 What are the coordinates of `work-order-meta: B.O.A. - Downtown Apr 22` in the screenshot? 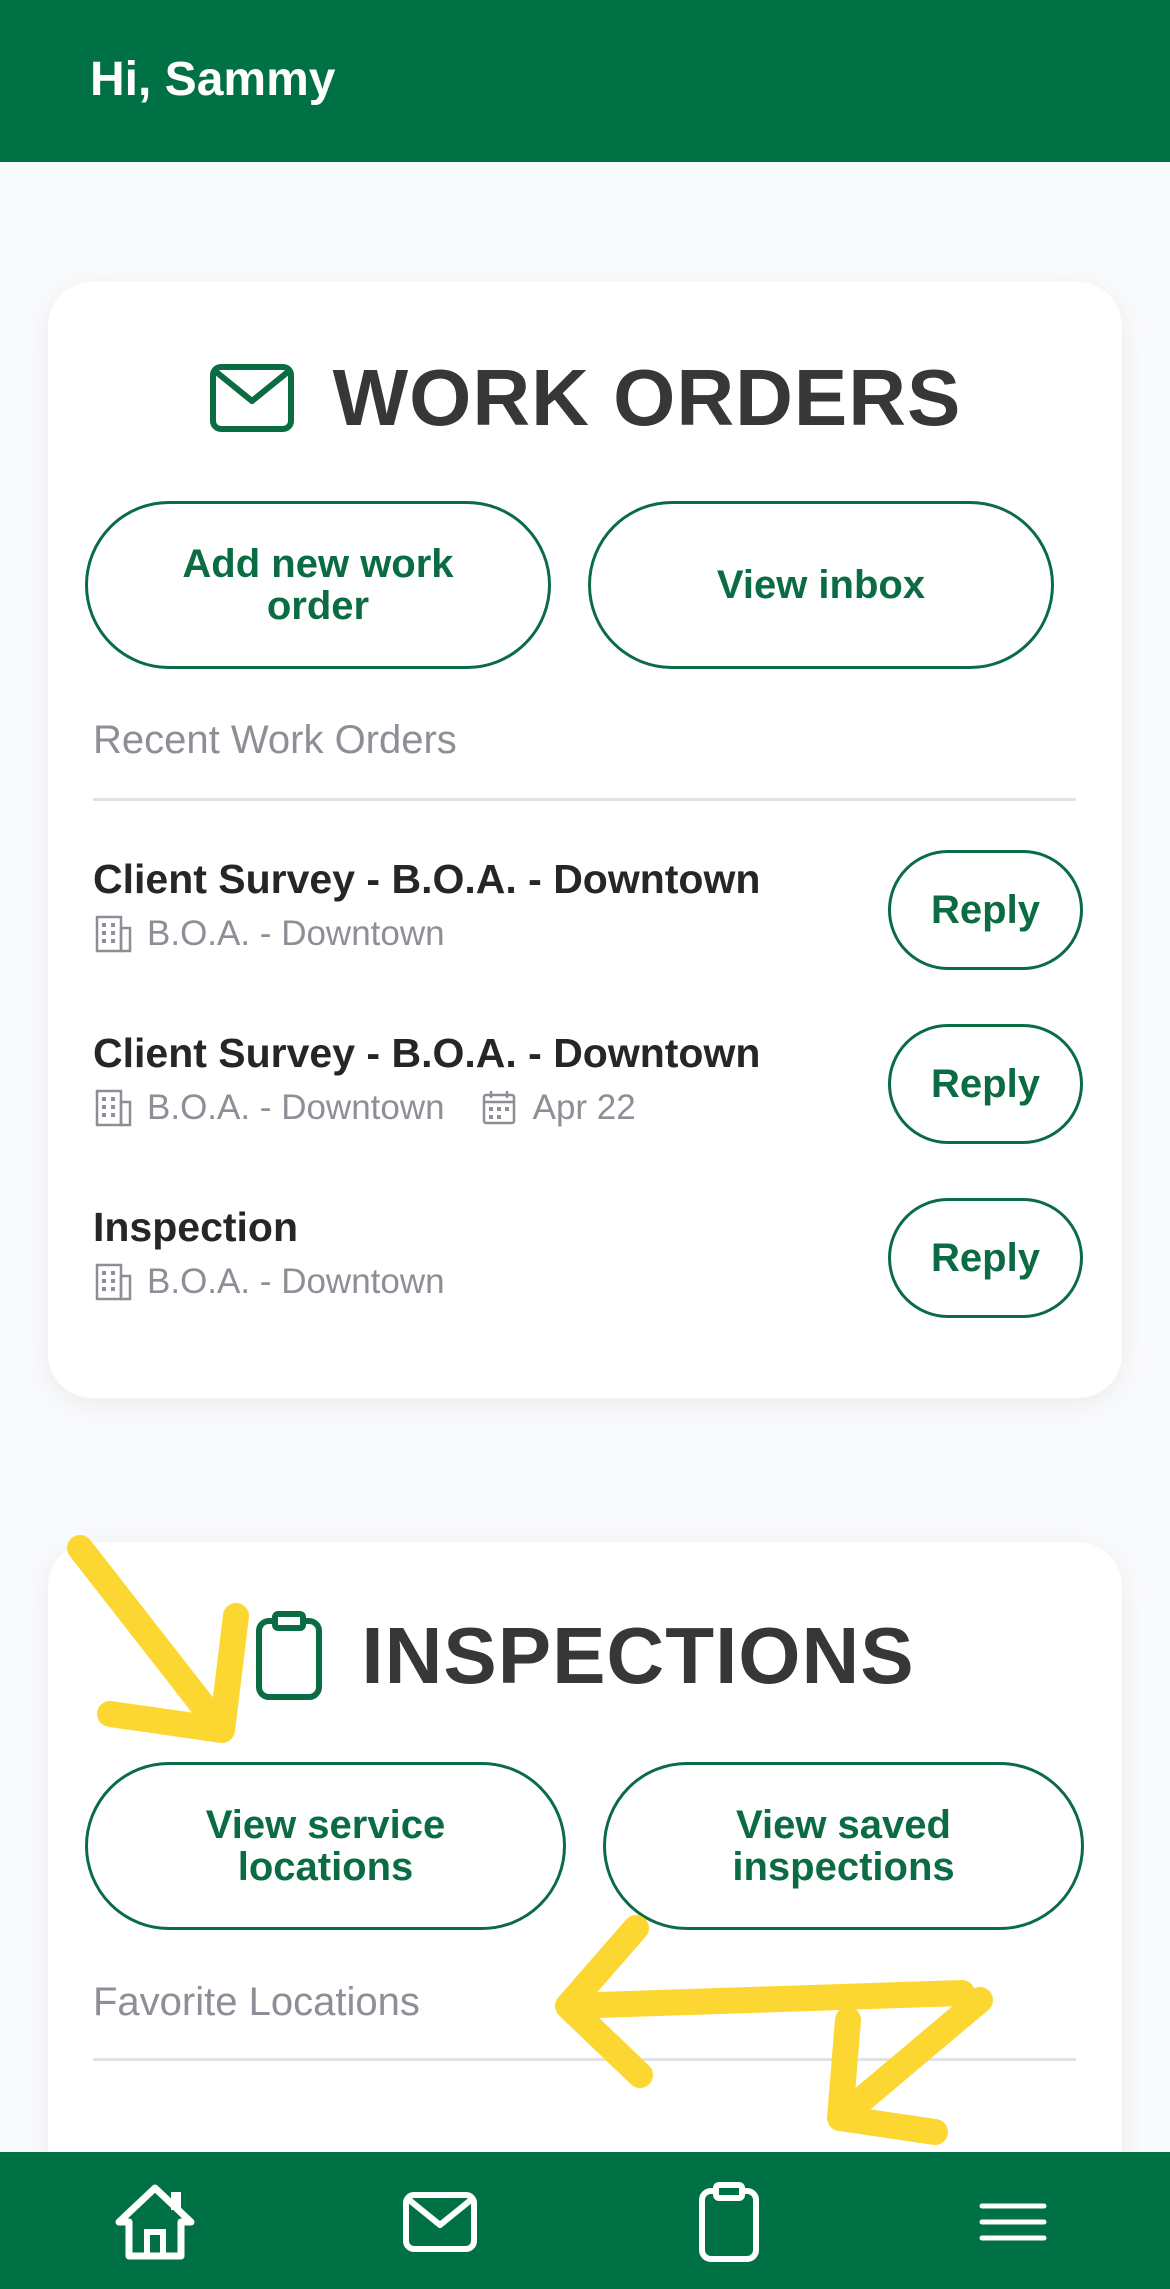 It's located at (364, 1108).